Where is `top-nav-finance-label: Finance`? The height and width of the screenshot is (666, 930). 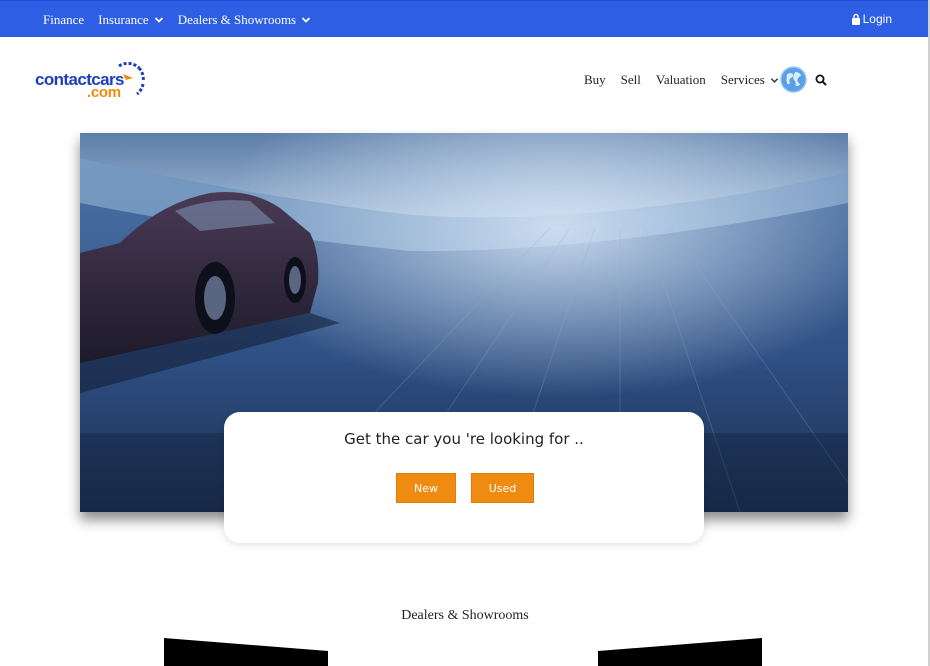 top-nav-finance-label: Finance is located at coordinates (64, 19).